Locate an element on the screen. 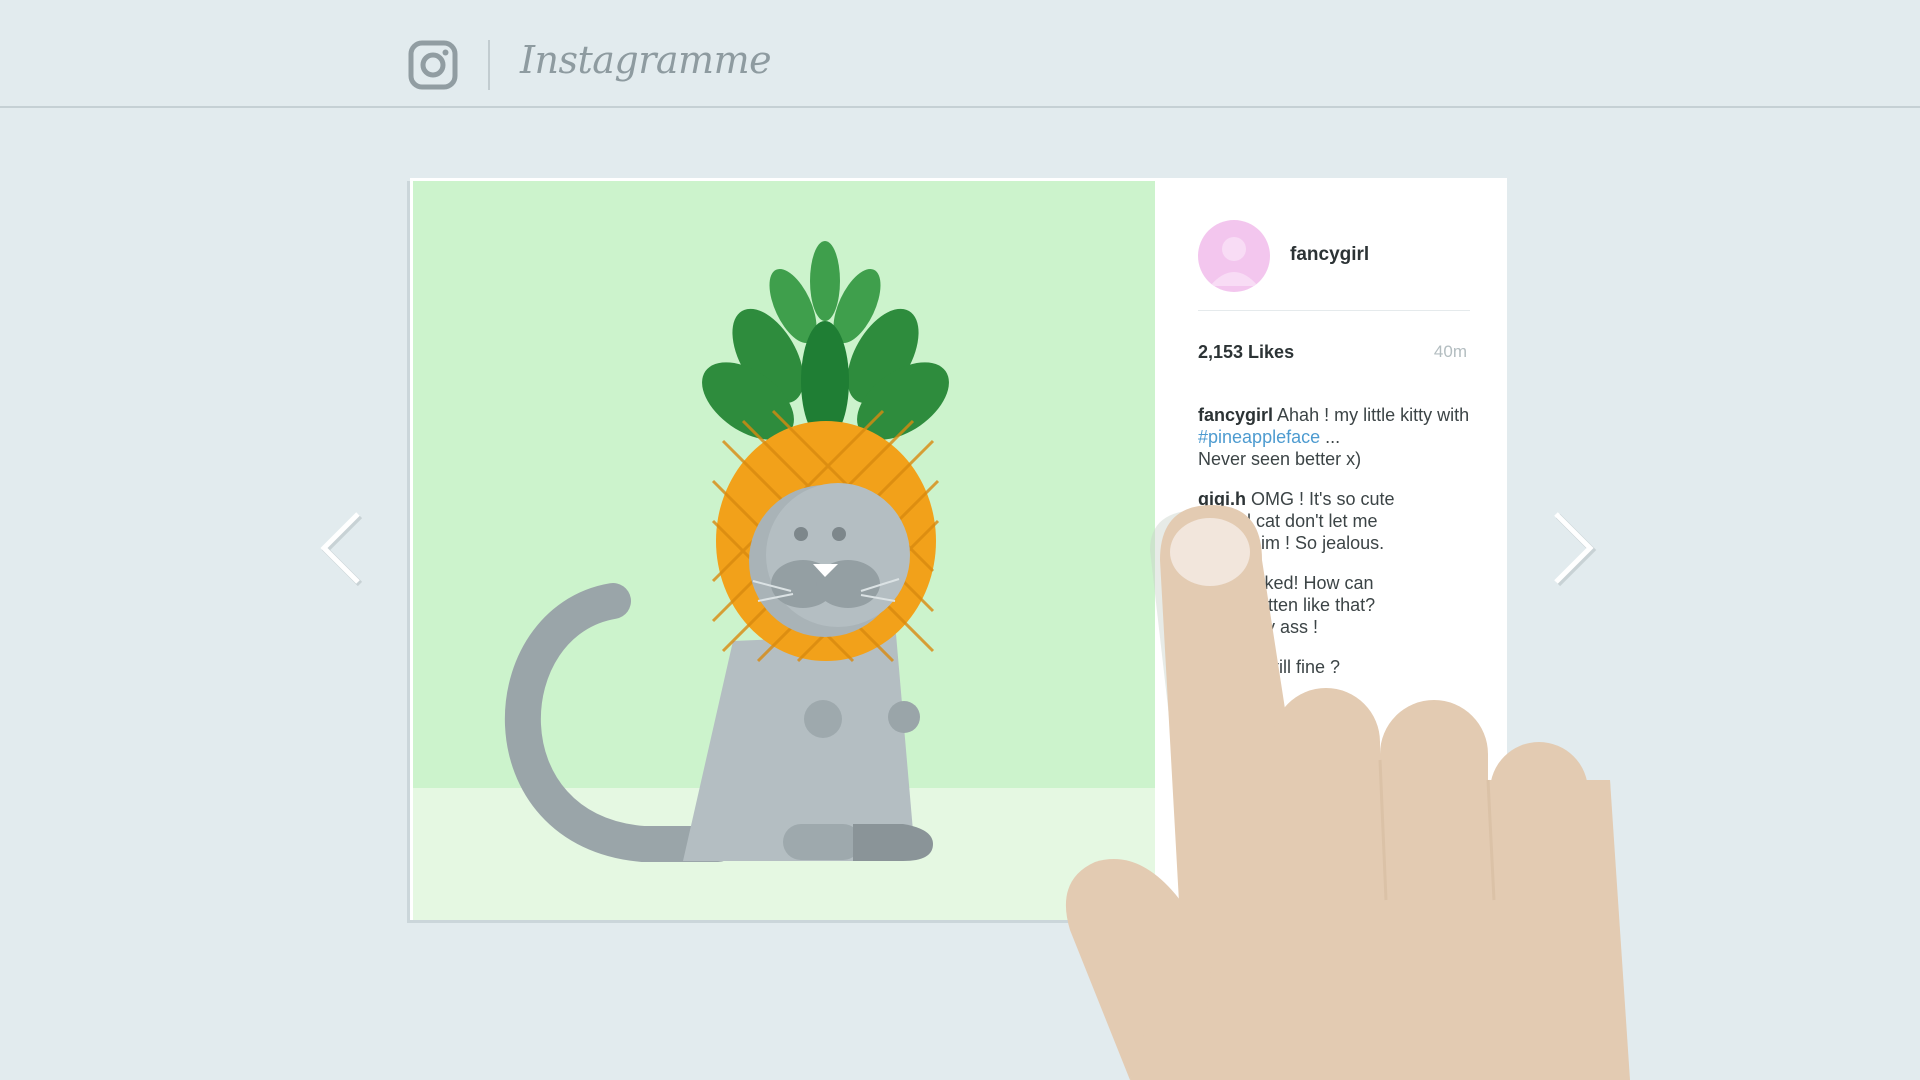 This screenshot has height=1080, width=1920. comment-text: him ! So jealous. is located at coordinates (1315, 543).